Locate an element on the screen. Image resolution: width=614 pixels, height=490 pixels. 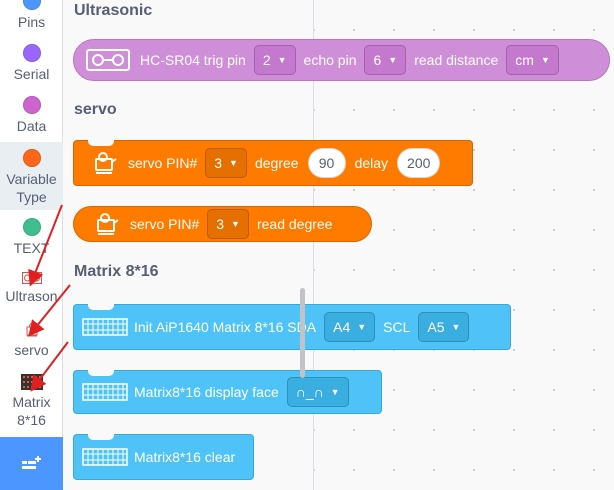
category-label: Serial is located at coordinates (31, 74).